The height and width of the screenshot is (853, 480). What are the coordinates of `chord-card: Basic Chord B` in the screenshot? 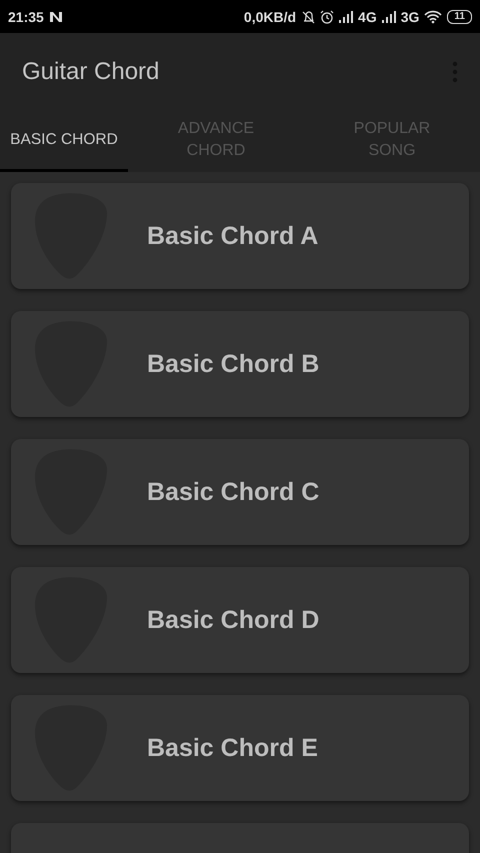 It's located at (240, 364).